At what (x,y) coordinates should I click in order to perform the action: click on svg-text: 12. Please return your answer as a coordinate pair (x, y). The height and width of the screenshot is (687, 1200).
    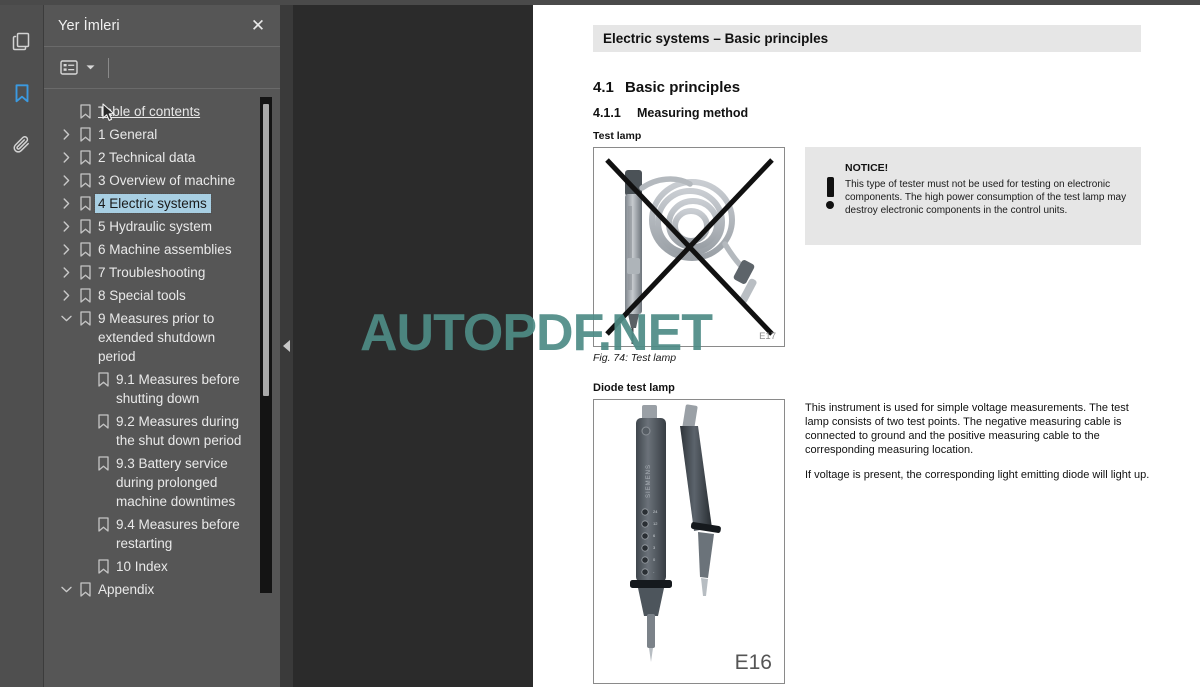
    Looking at the image, I should click on (655, 523).